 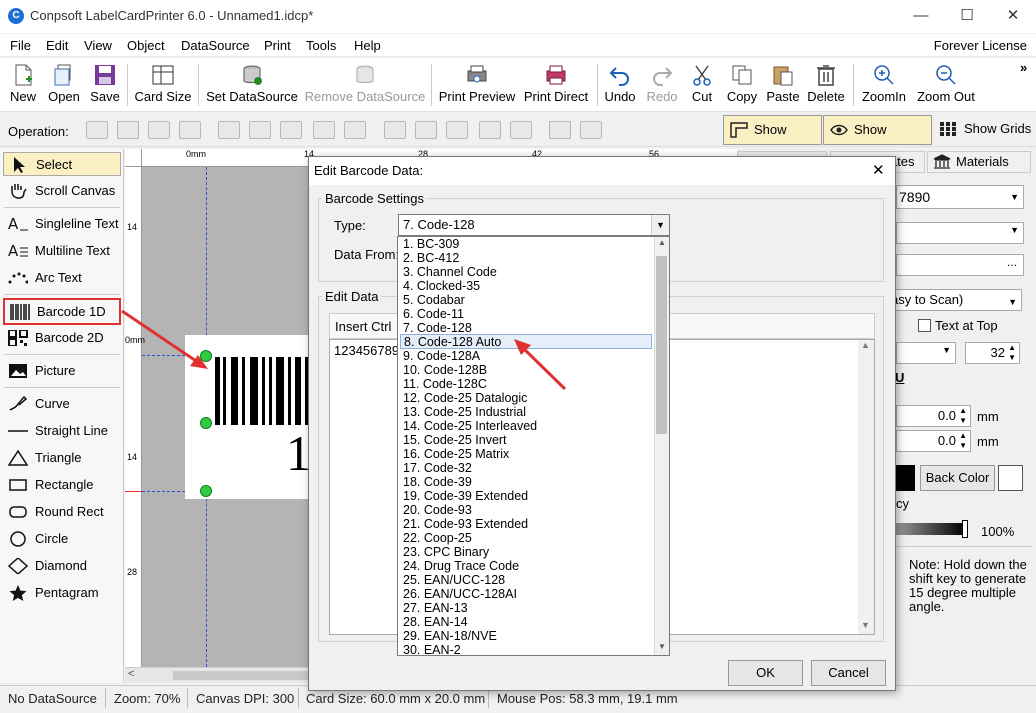 What do you see at coordinates (62, 224) in the screenshot?
I see `tool-singleline-text: A Singleline Text` at bounding box center [62, 224].